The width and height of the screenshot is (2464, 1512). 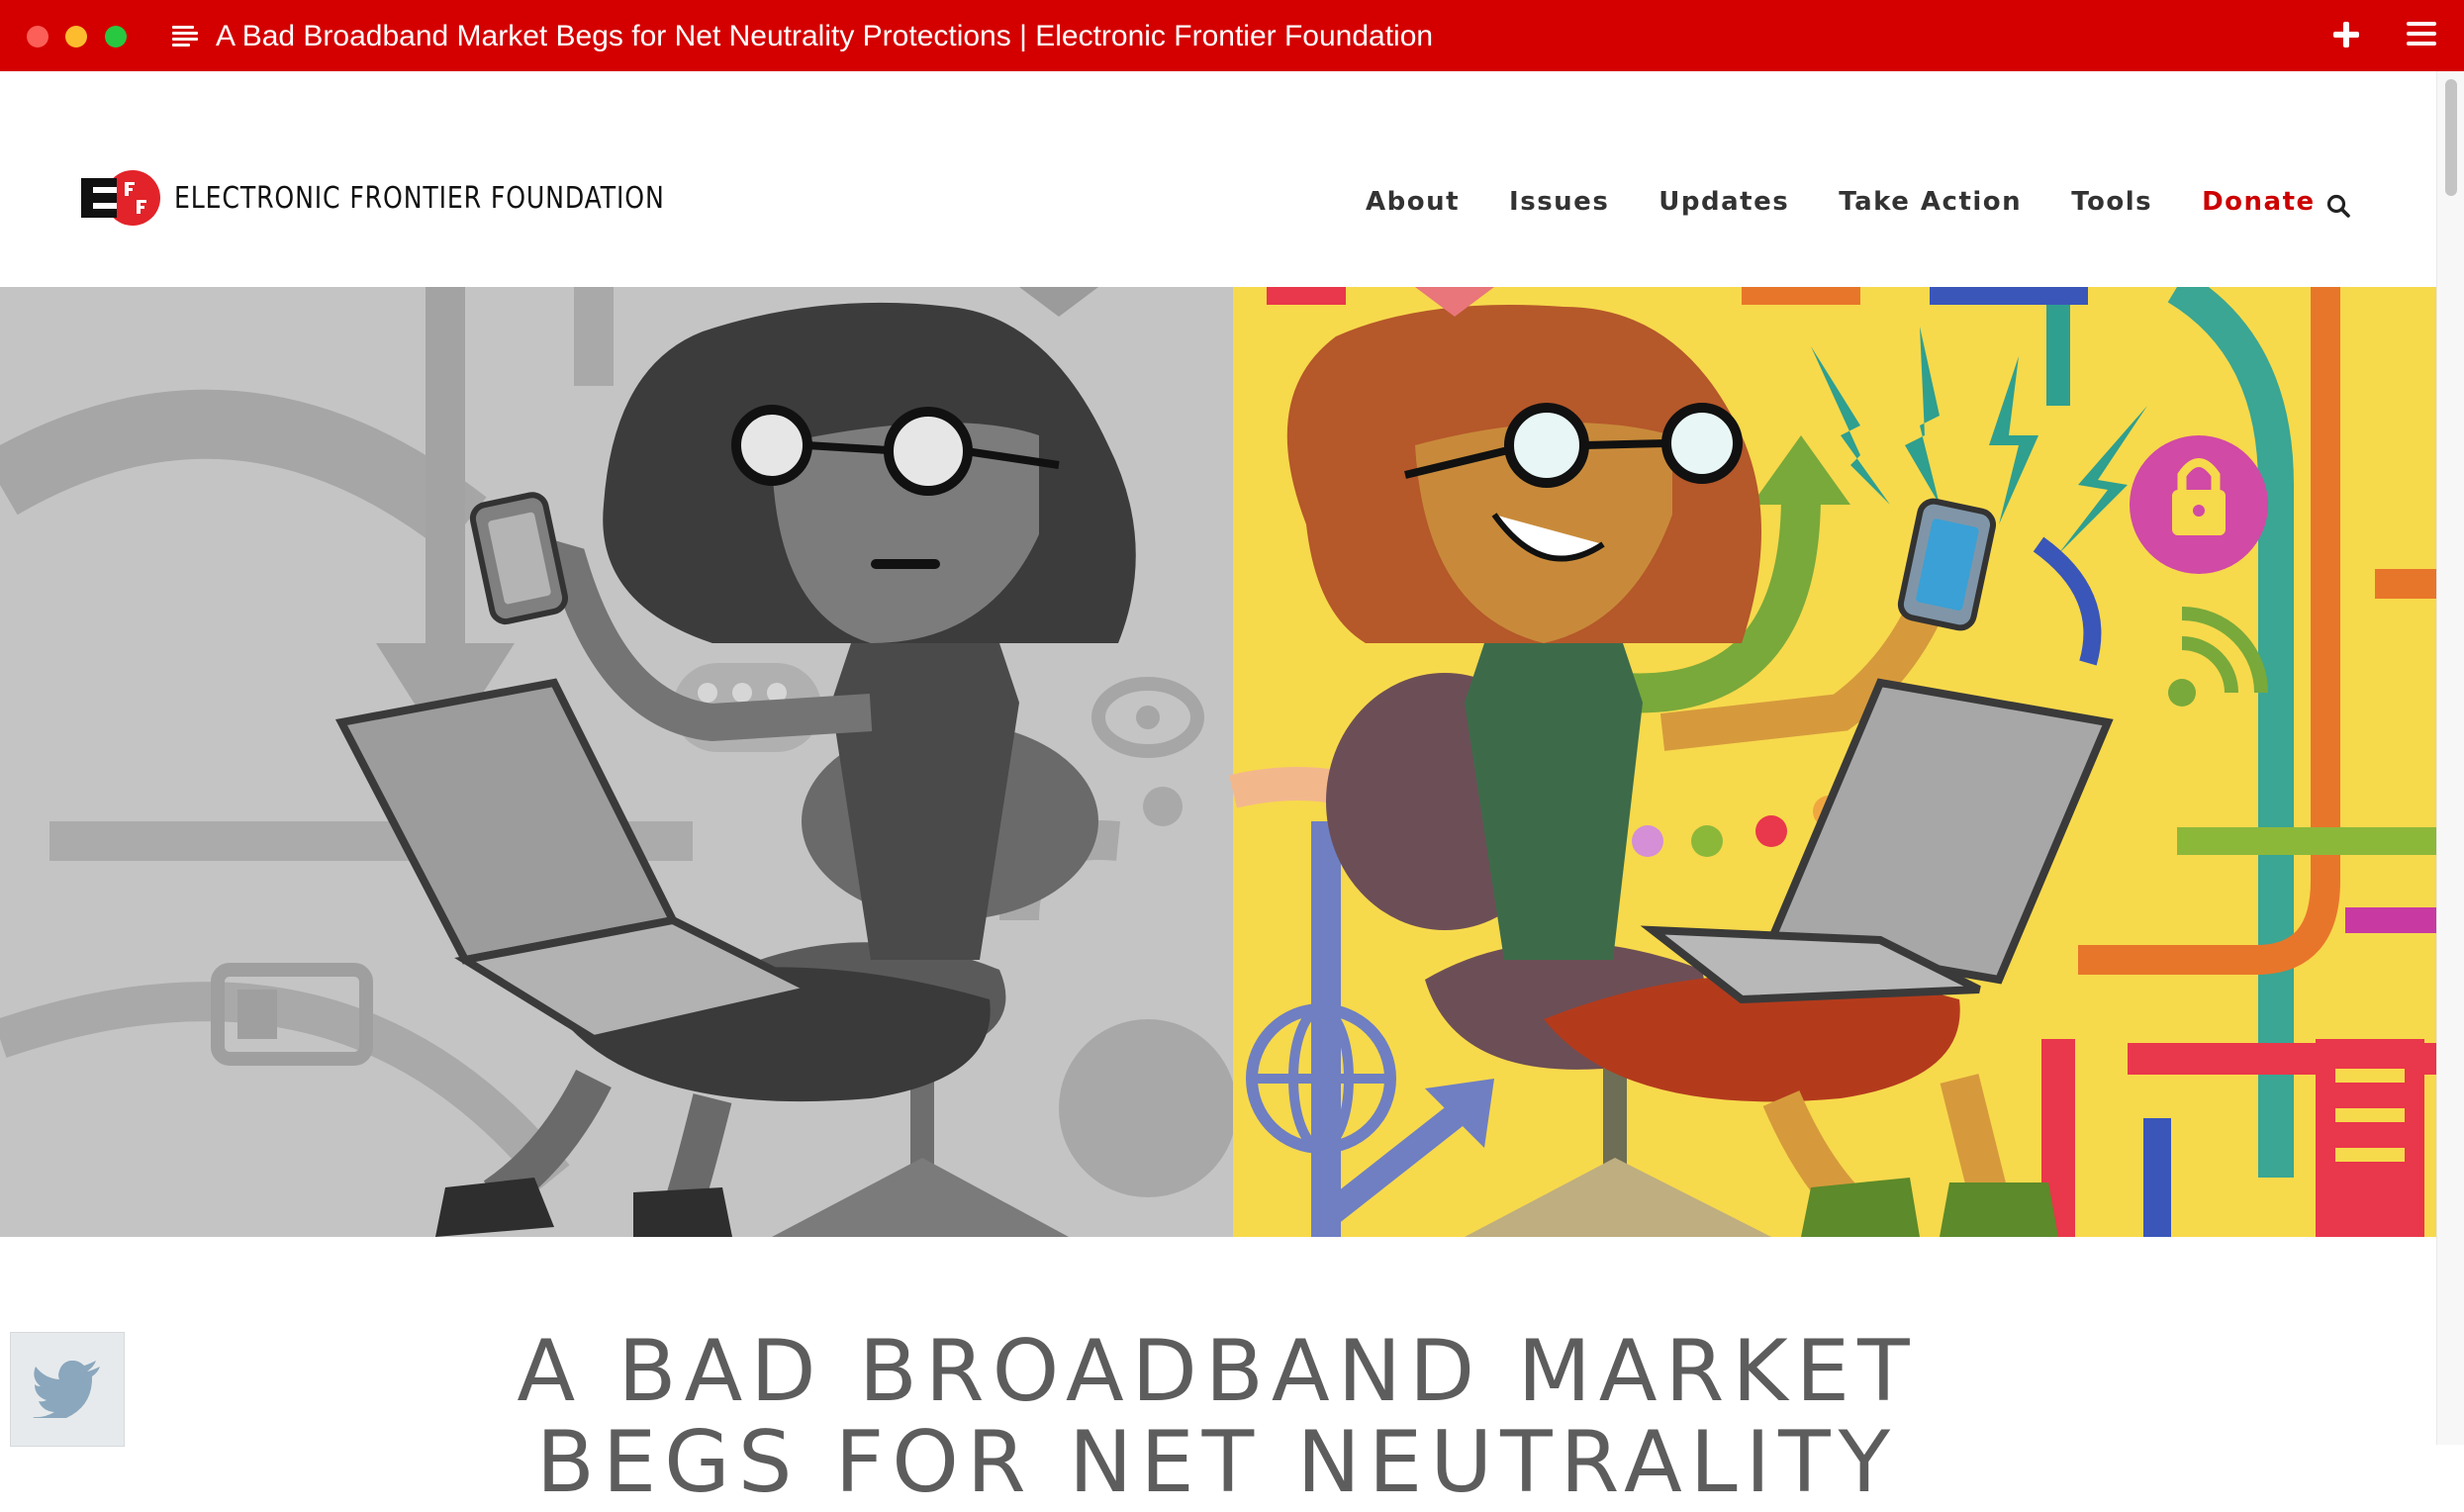 What do you see at coordinates (2259, 202) in the screenshot?
I see `nav-donate: Donate` at bounding box center [2259, 202].